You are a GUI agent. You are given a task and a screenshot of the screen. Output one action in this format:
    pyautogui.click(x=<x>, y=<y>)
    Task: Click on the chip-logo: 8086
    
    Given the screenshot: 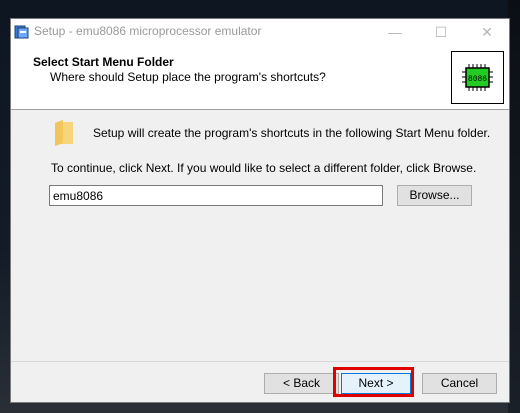 What is the action you would take?
    pyautogui.click(x=477, y=77)
    